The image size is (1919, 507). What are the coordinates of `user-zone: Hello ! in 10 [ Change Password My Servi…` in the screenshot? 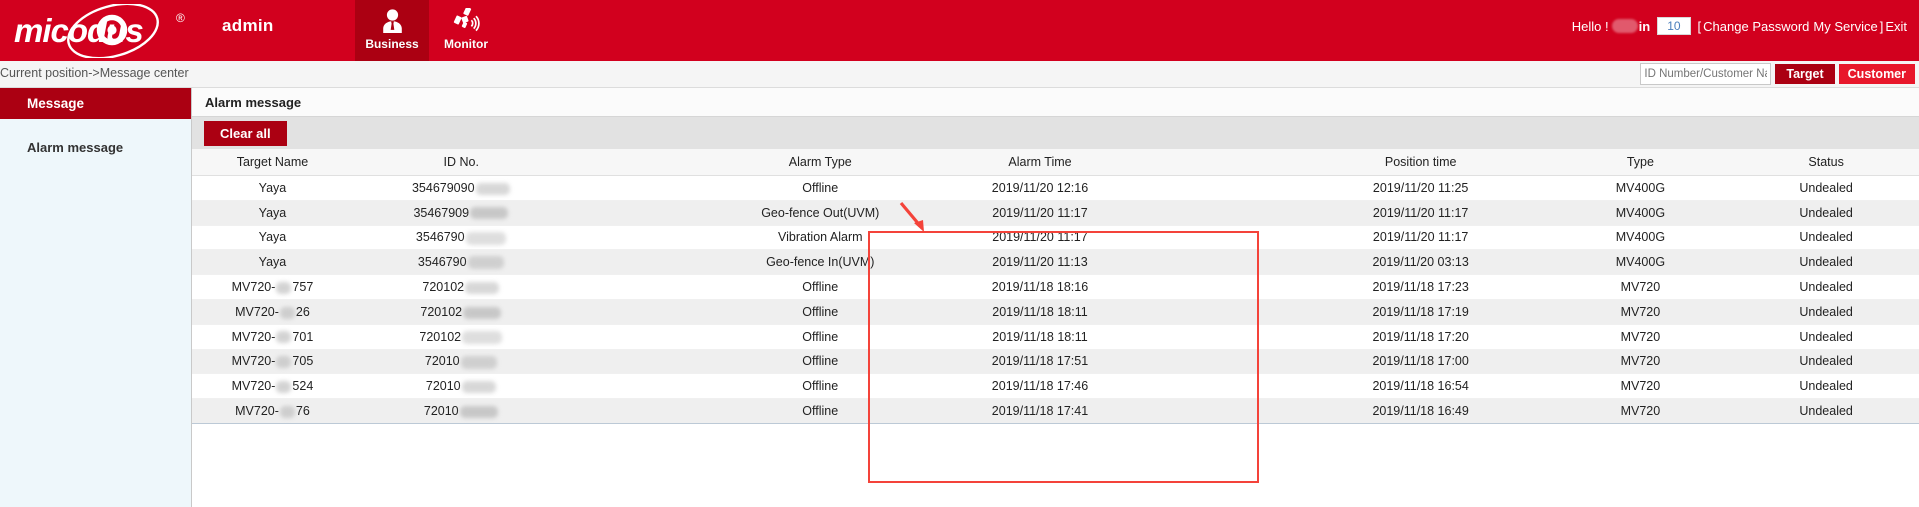 It's located at (1740, 26).